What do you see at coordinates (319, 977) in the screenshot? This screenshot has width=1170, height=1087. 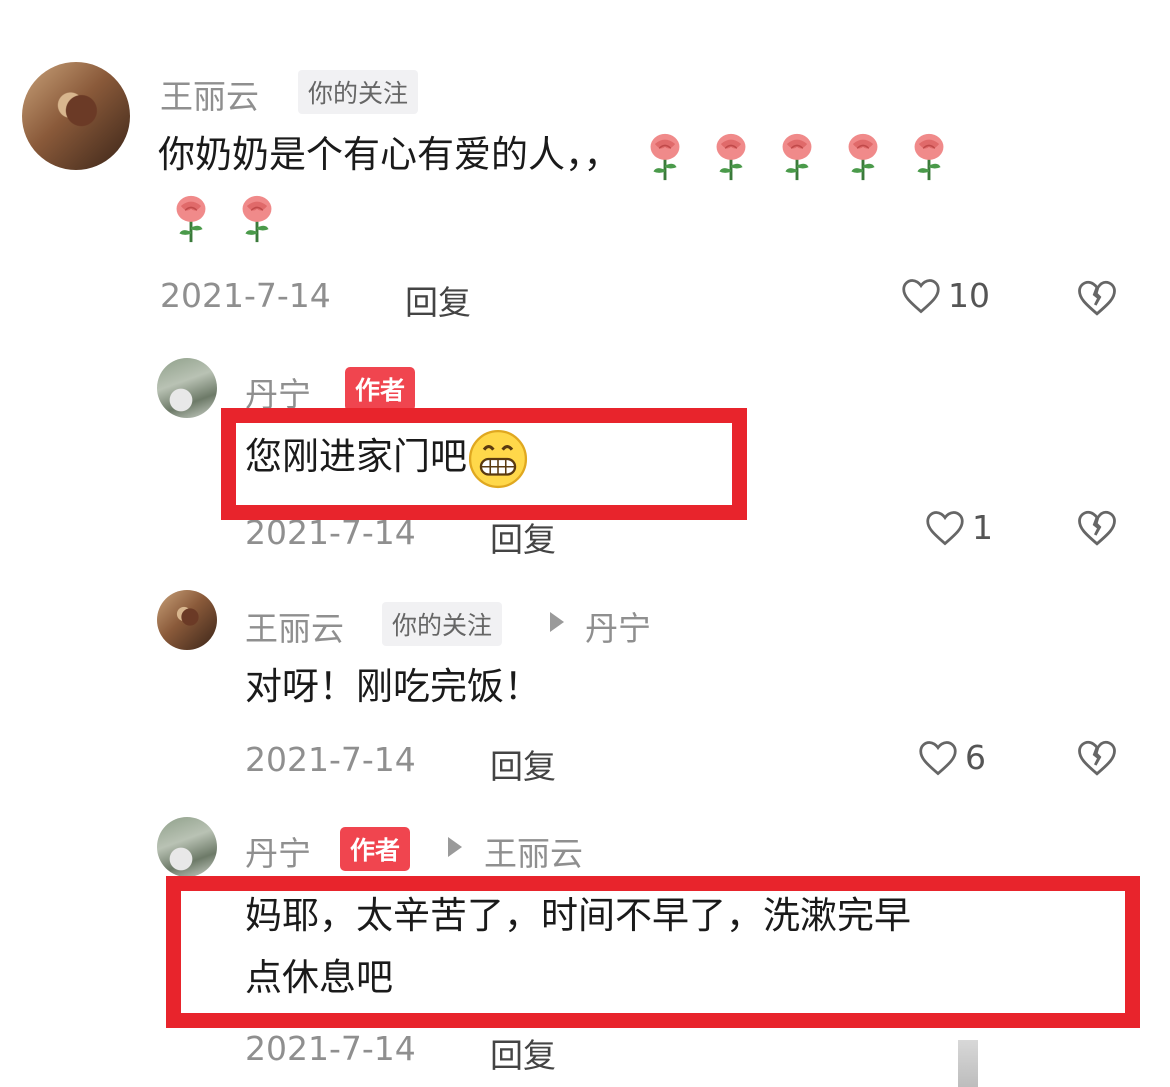 I see `comment-text-line: 点休息吧` at bounding box center [319, 977].